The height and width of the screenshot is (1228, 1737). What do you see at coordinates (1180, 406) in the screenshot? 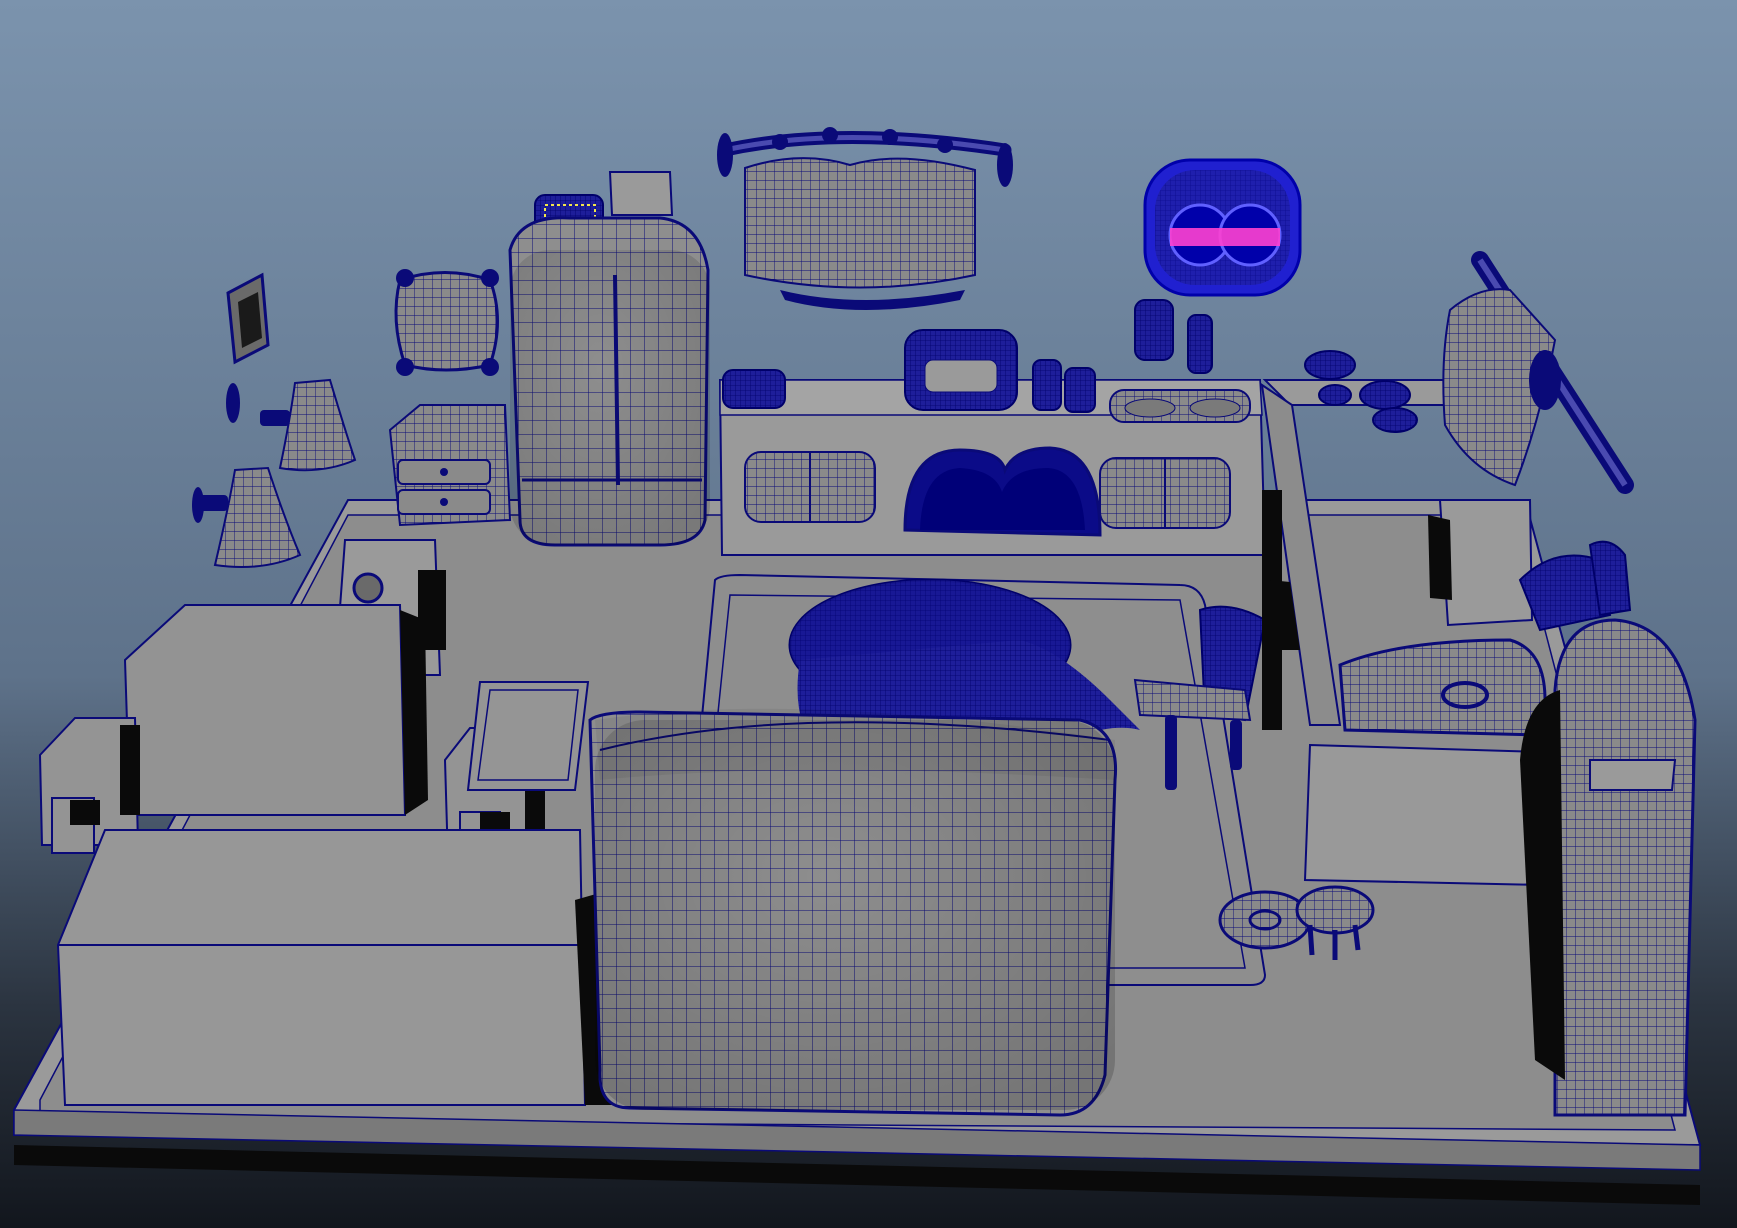
I see `sink` at bounding box center [1180, 406].